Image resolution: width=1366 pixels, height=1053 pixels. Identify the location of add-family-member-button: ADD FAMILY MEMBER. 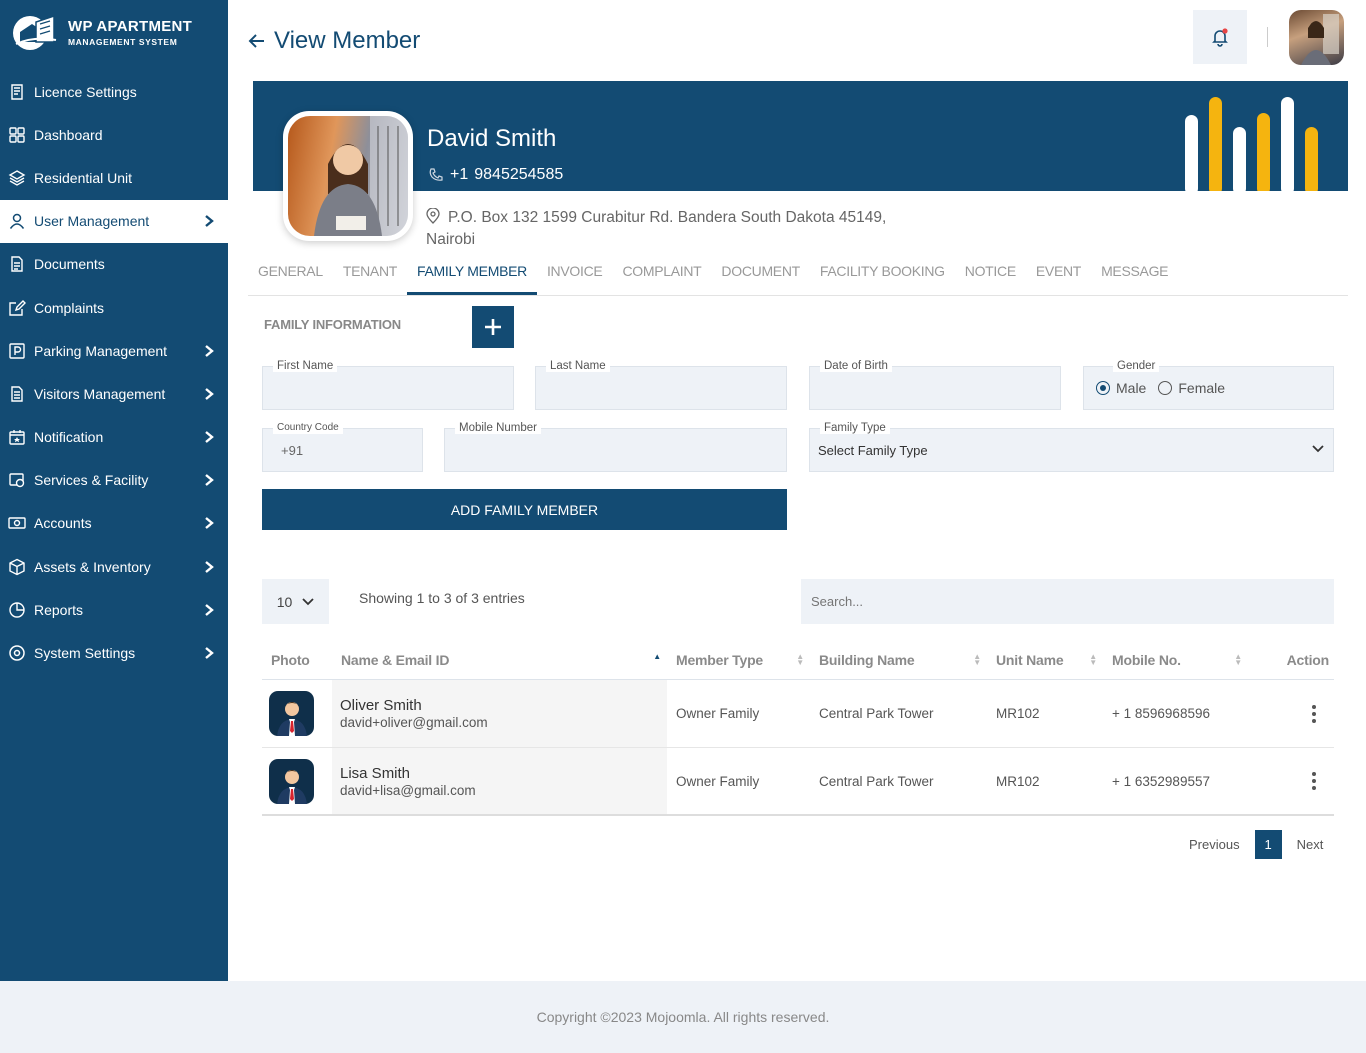
(524, 509).